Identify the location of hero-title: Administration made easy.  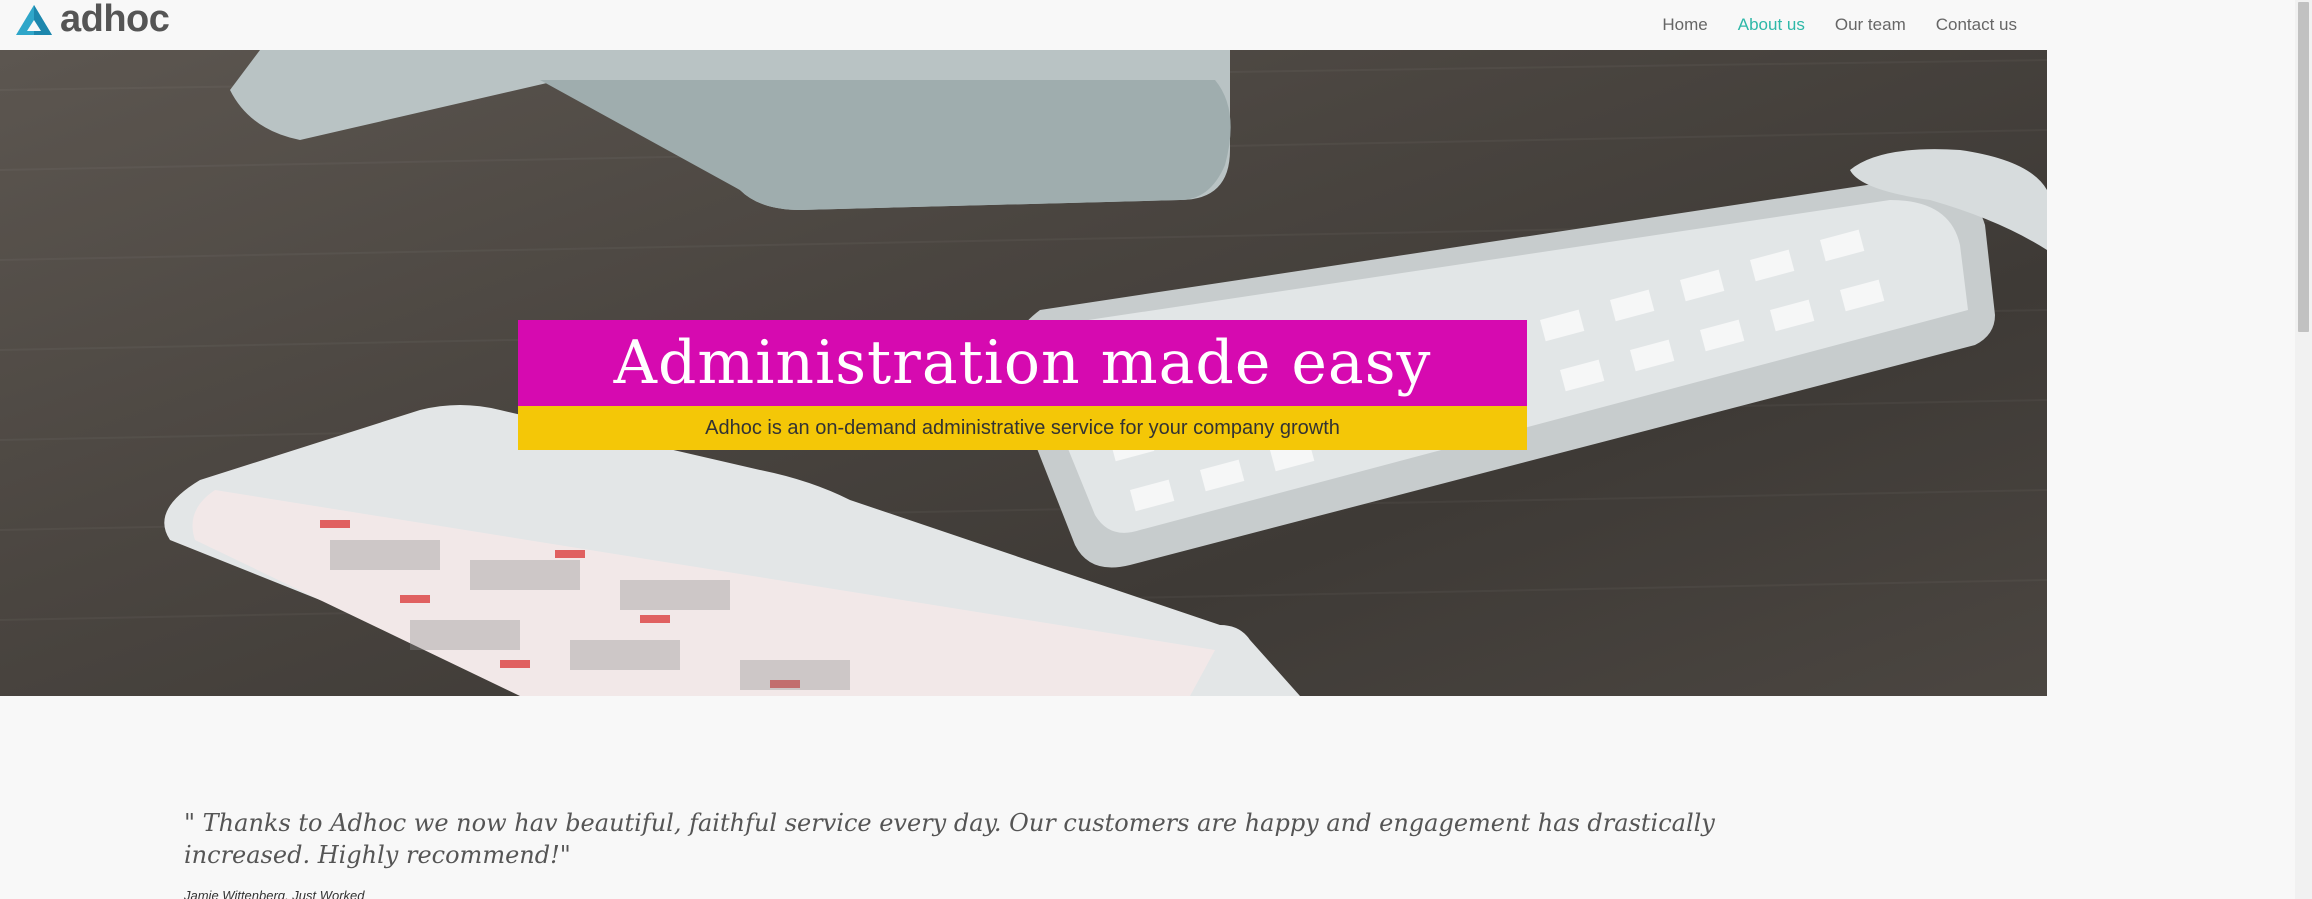
(1022, 363).